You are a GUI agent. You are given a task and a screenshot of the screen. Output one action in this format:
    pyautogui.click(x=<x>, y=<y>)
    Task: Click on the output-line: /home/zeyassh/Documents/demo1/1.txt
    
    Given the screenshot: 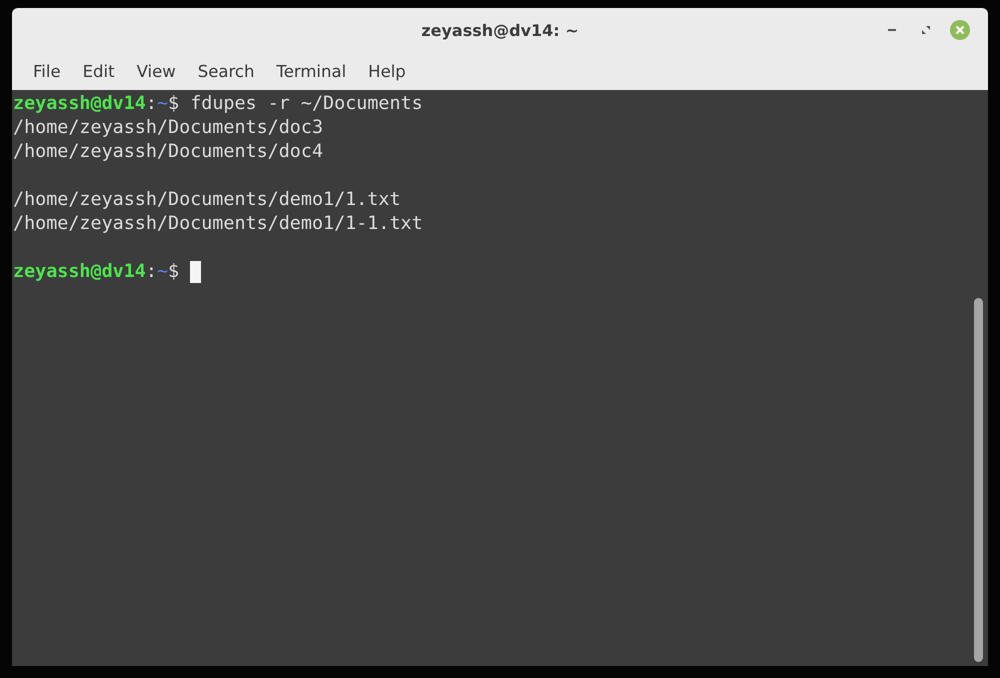 What is the action you would take?
    pyautogui.click(x=207, y=200)
    